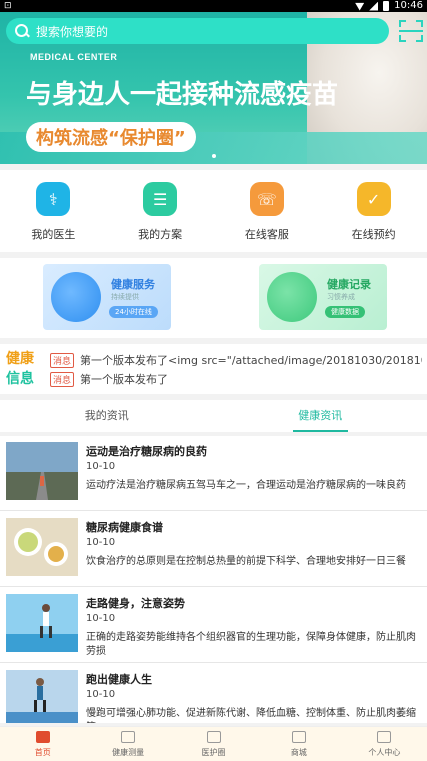 This screenshot has width=427, height=761. Describe the element at coordinates (53, 199) in the screenshot. I see `doctor-icon: ⚕` at that location.